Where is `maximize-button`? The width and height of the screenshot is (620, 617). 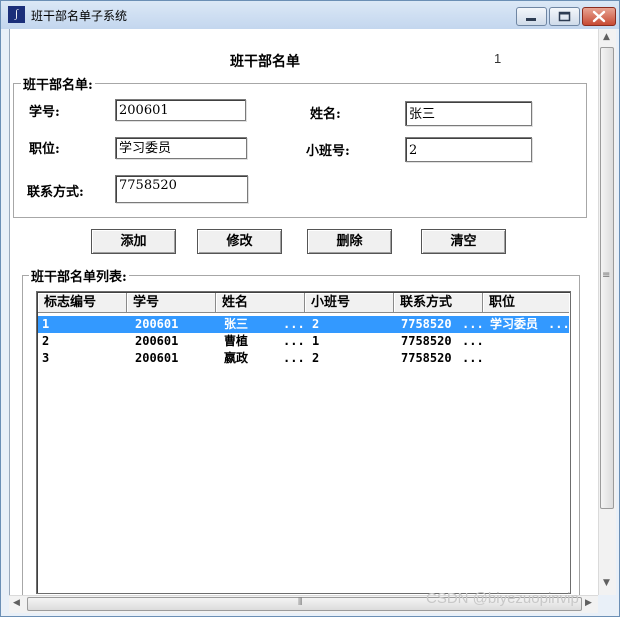
maximize-button is located at coordinates (564, 16).